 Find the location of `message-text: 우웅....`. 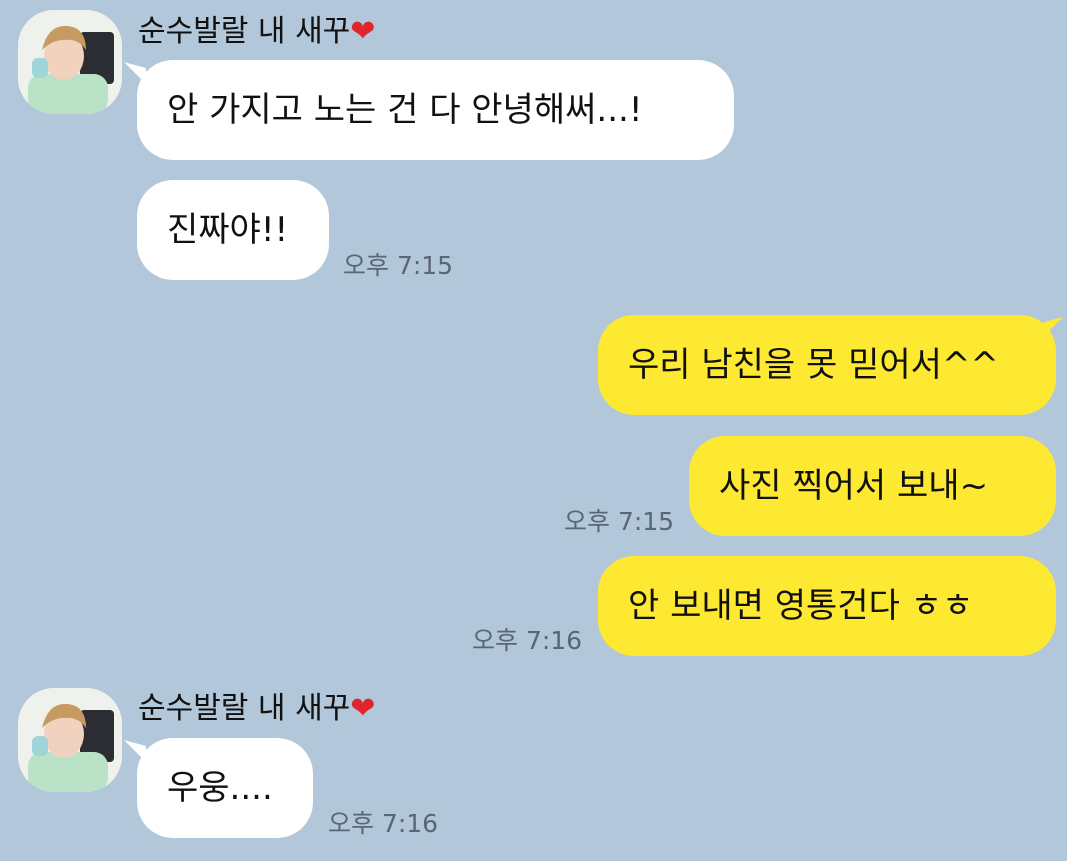

message-text: 우웅.... is located at coordinates (220, 788).